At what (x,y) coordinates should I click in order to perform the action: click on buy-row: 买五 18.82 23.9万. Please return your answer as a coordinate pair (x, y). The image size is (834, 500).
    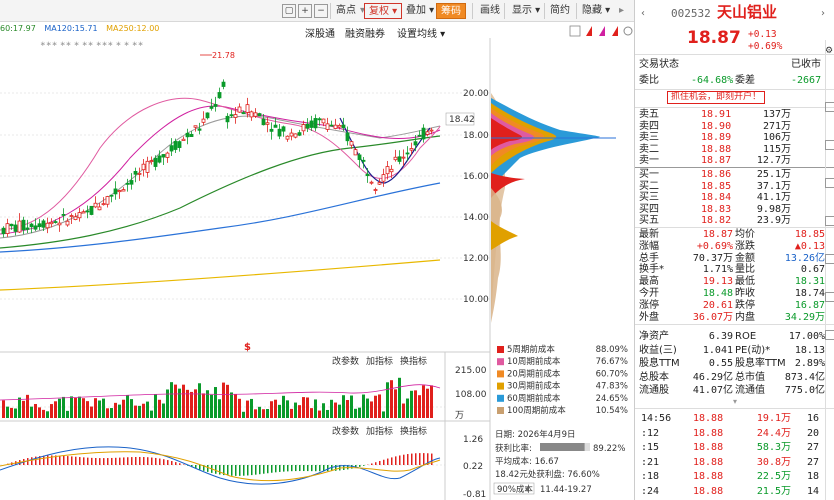
    Looking at the image, I should click on (730, 221).